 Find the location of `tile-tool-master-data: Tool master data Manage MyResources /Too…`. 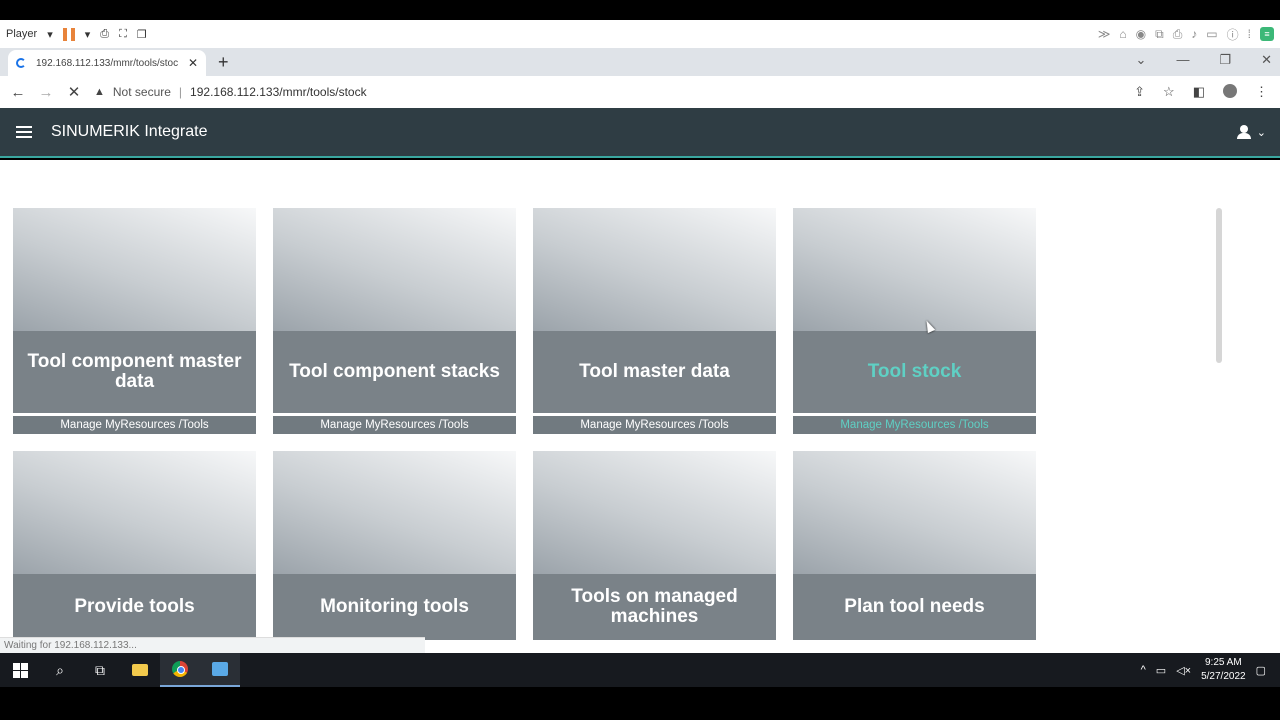

tile-tool-master-data: Tool master data Manage MyResources /Too… is located at coordinates (654, 321).